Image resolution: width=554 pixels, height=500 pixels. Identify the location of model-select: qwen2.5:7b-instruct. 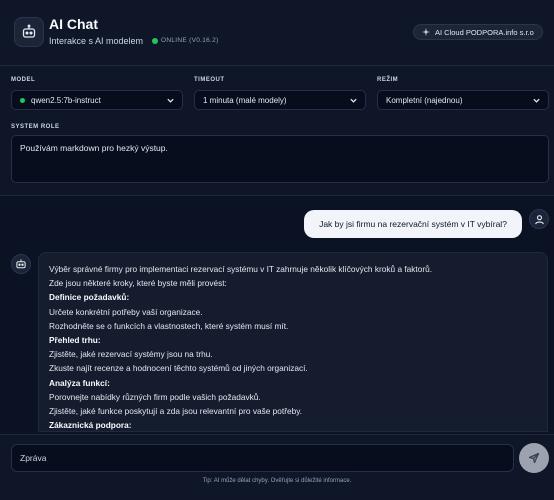
(97, 100).